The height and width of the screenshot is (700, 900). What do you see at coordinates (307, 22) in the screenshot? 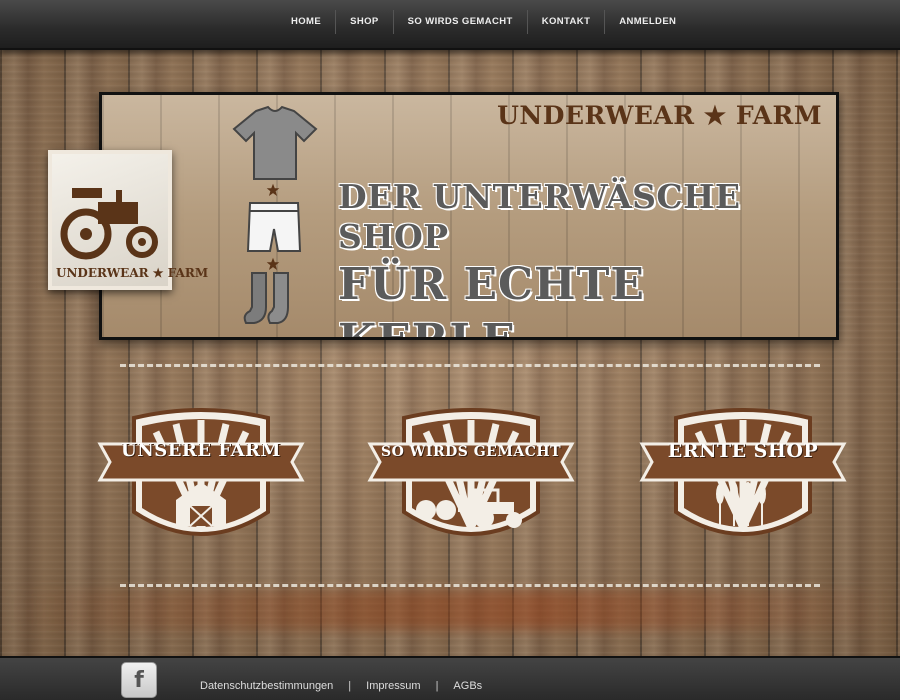
I see `nav-home: HOME` at bounding box center [307, 22].